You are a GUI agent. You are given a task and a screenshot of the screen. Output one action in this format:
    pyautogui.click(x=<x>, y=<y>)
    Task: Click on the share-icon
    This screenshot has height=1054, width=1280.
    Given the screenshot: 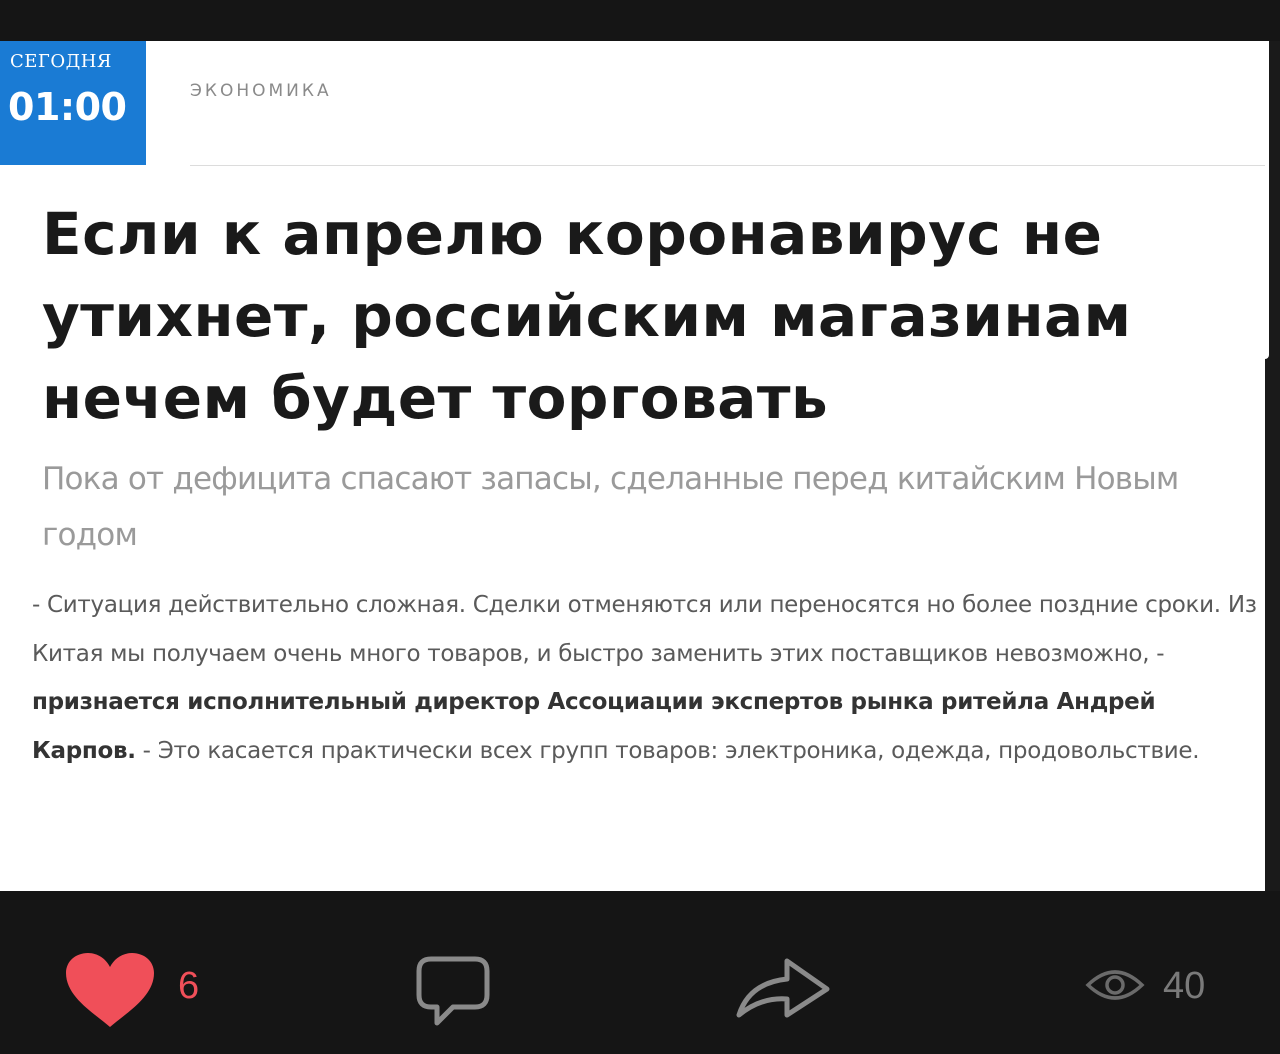 What is the action you would take?
    pyautogui.click(x=783, y=988)
    